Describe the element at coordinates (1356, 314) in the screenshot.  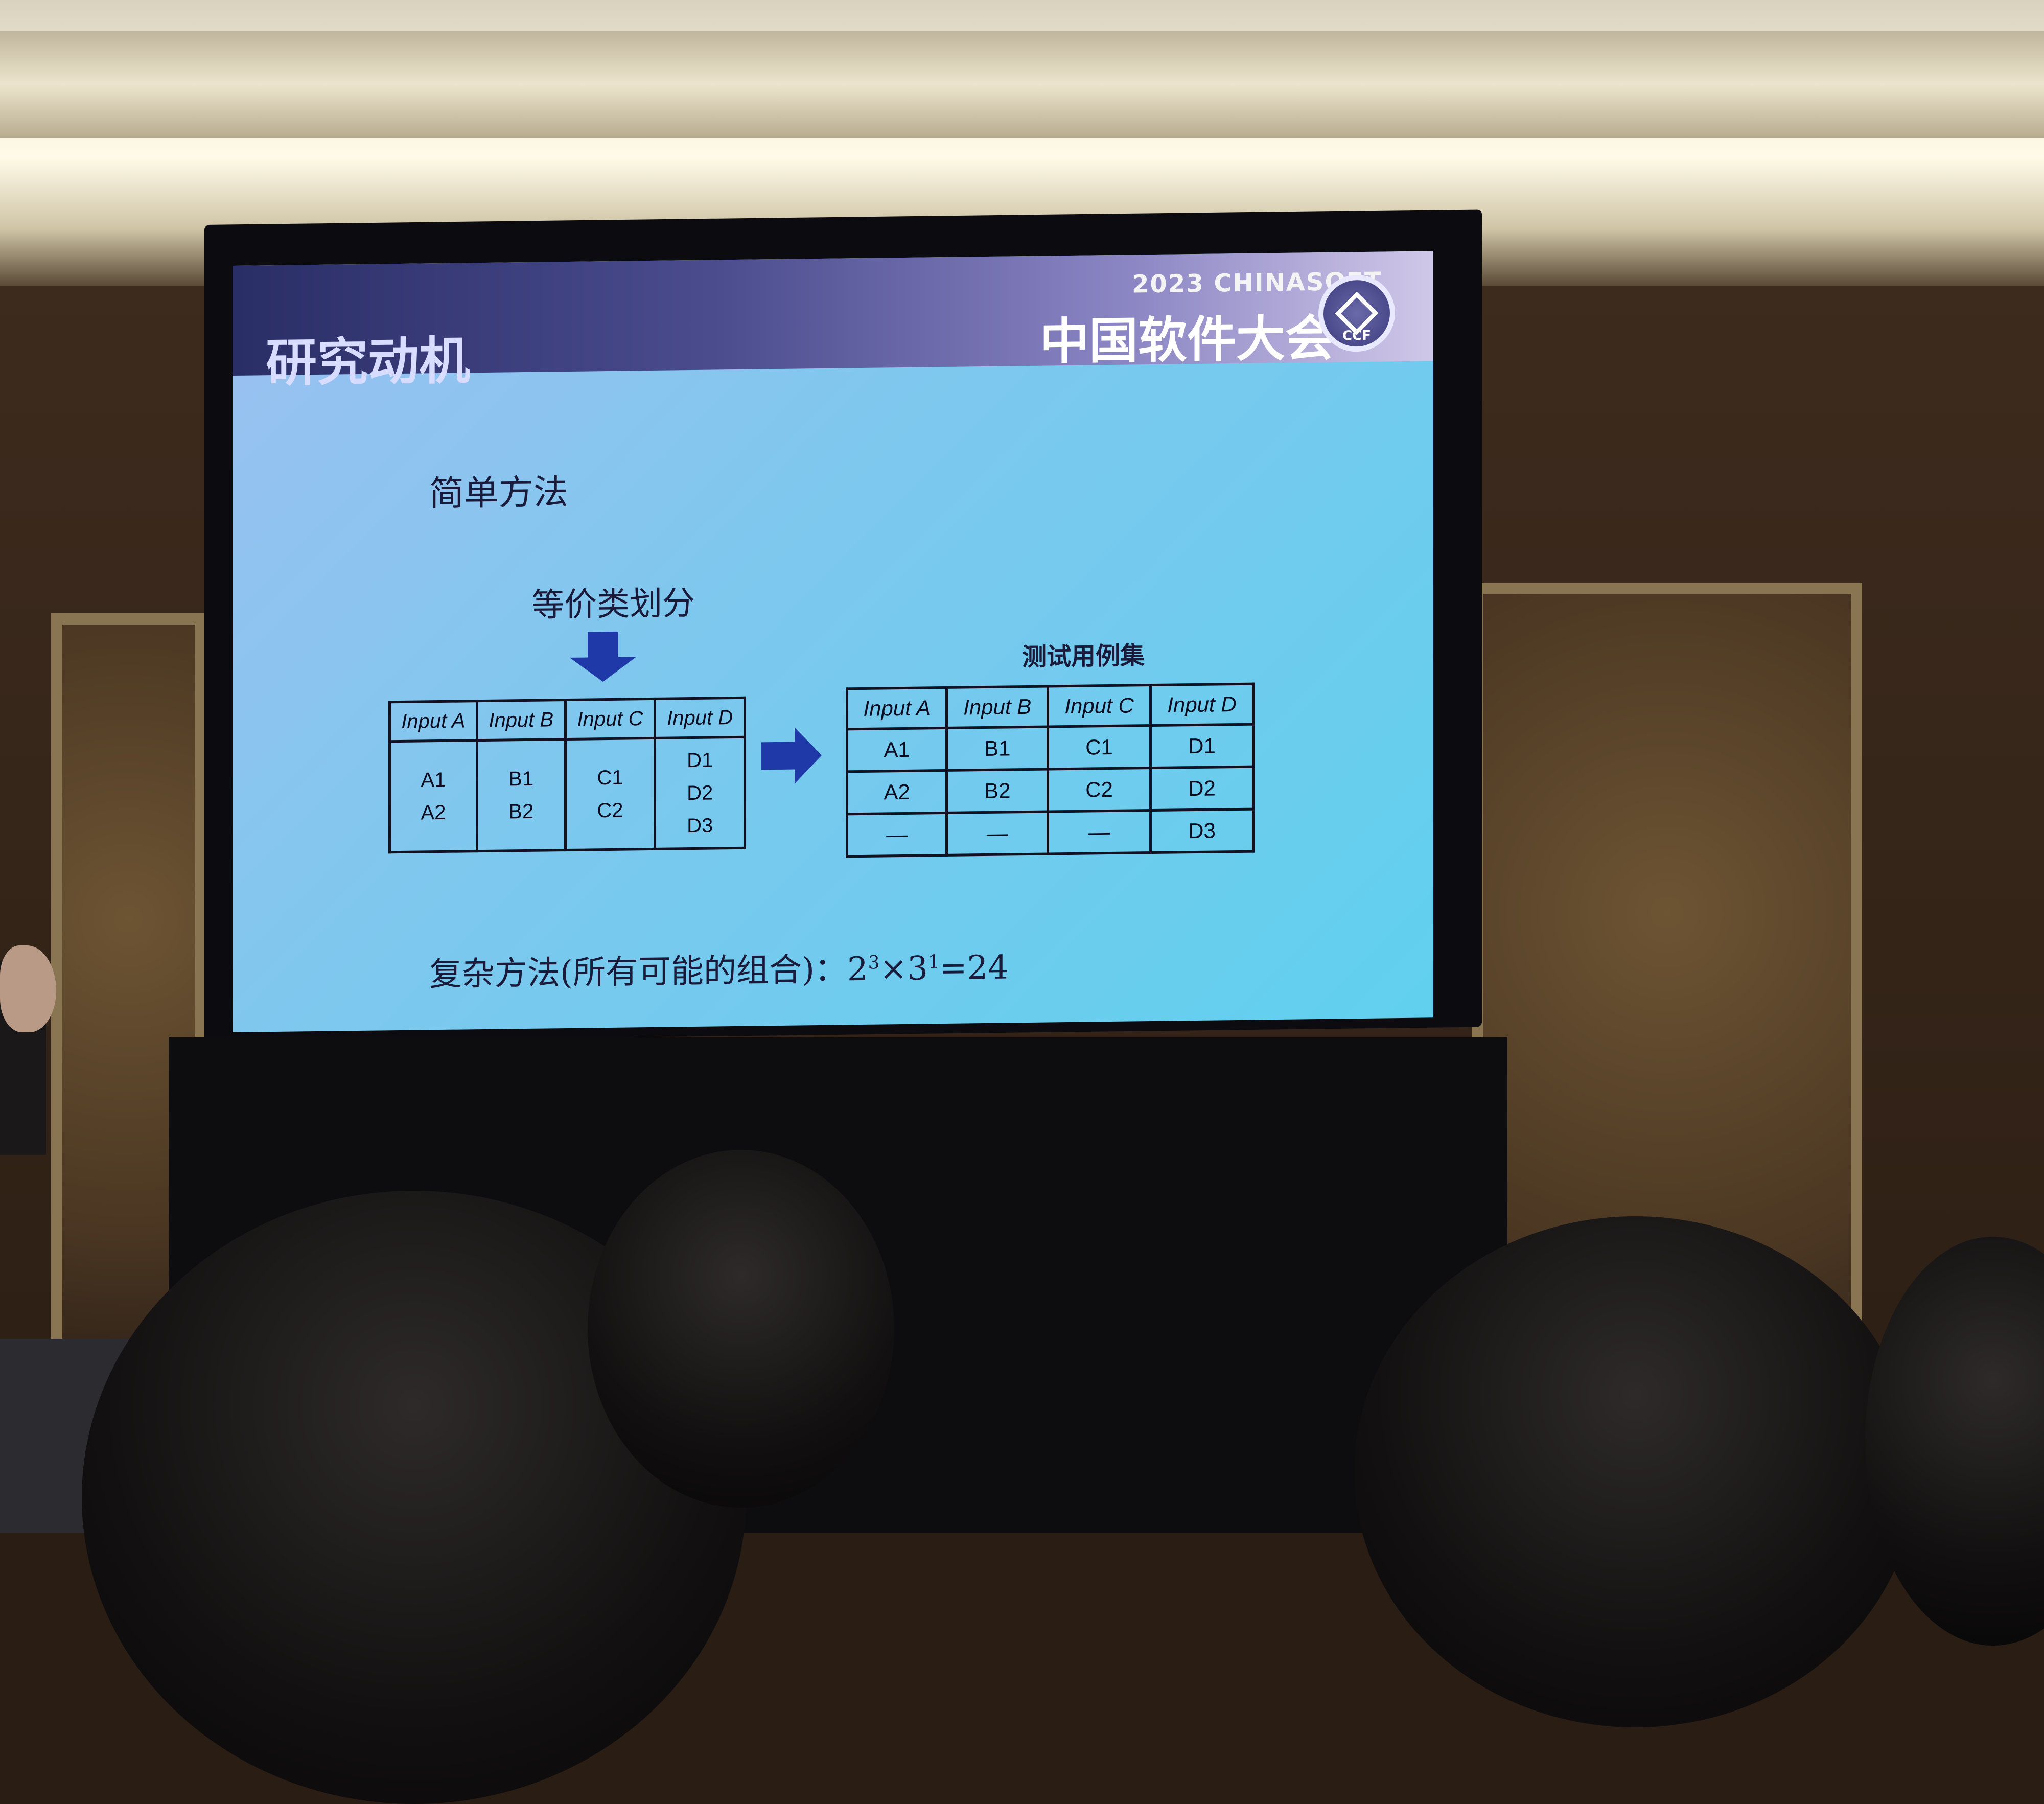
I see `ccf-seal-icon: CCF` at that location.